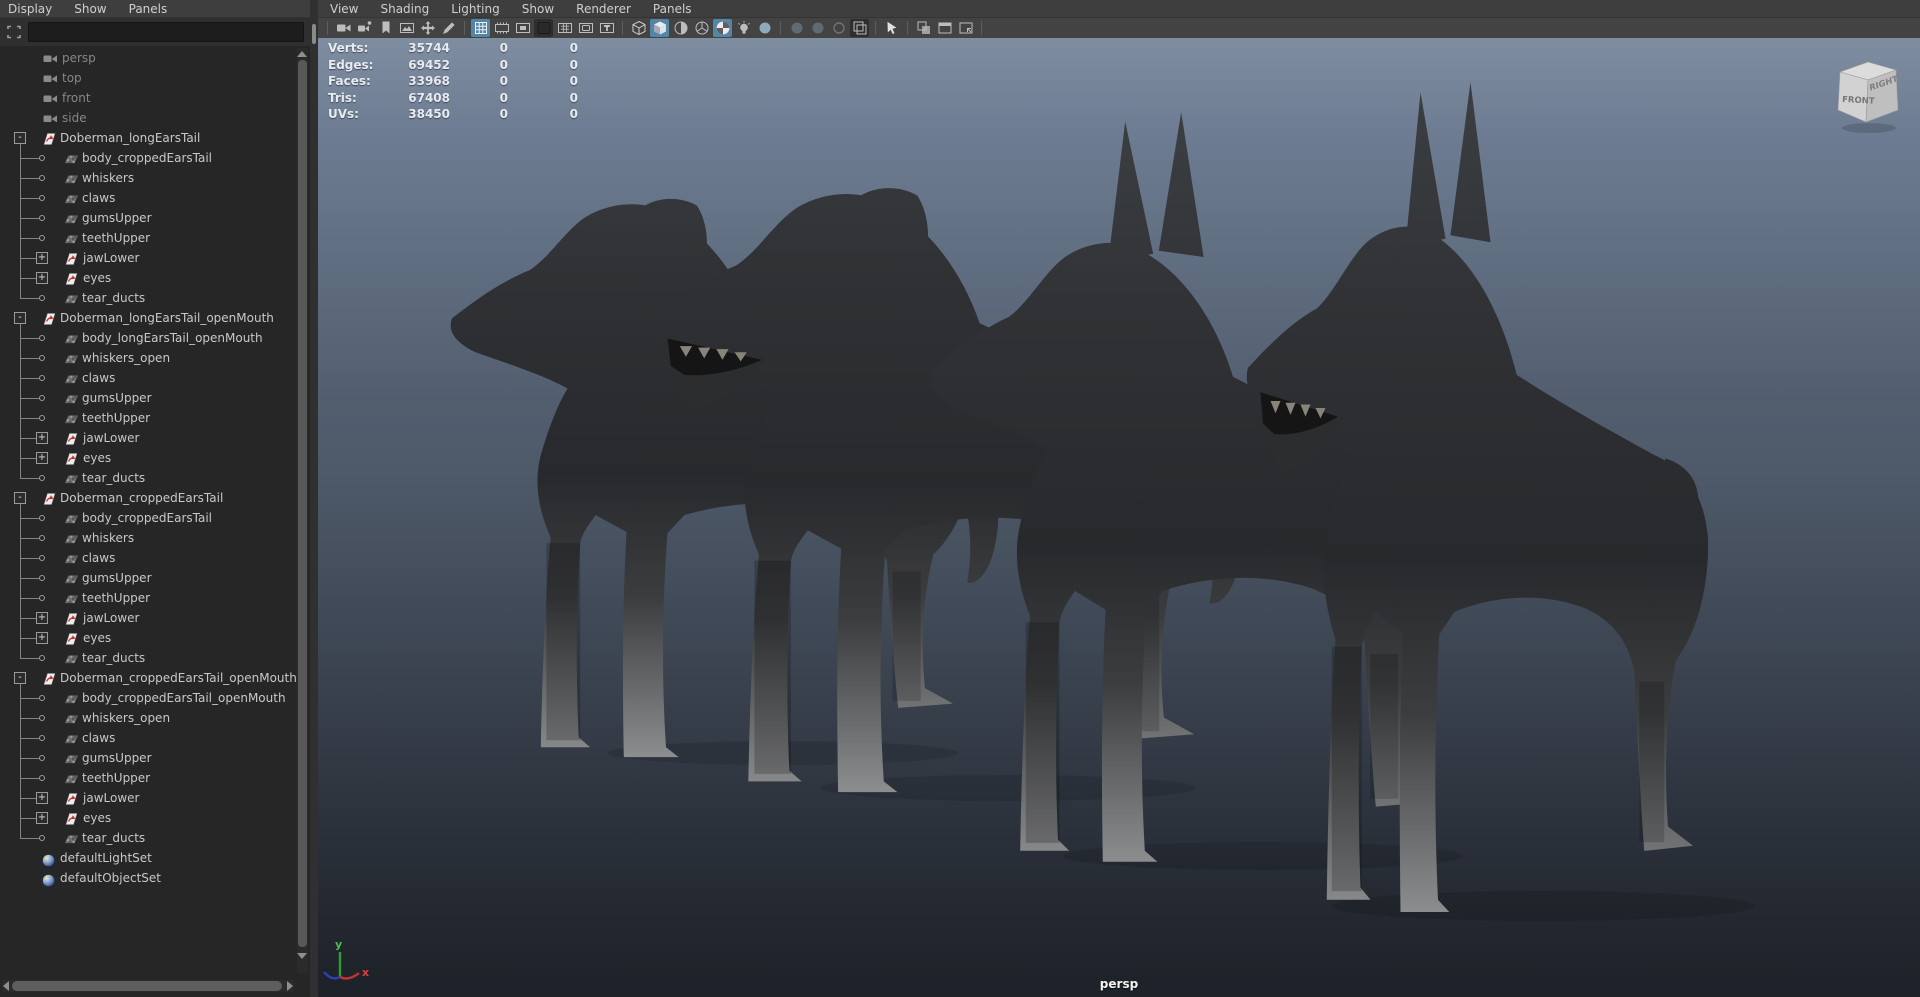 The height and width of the screenshot is (997, 1920). Describe the element at coordinates (817, 28) in the screenshot. I see `gamma-icon` at that location.